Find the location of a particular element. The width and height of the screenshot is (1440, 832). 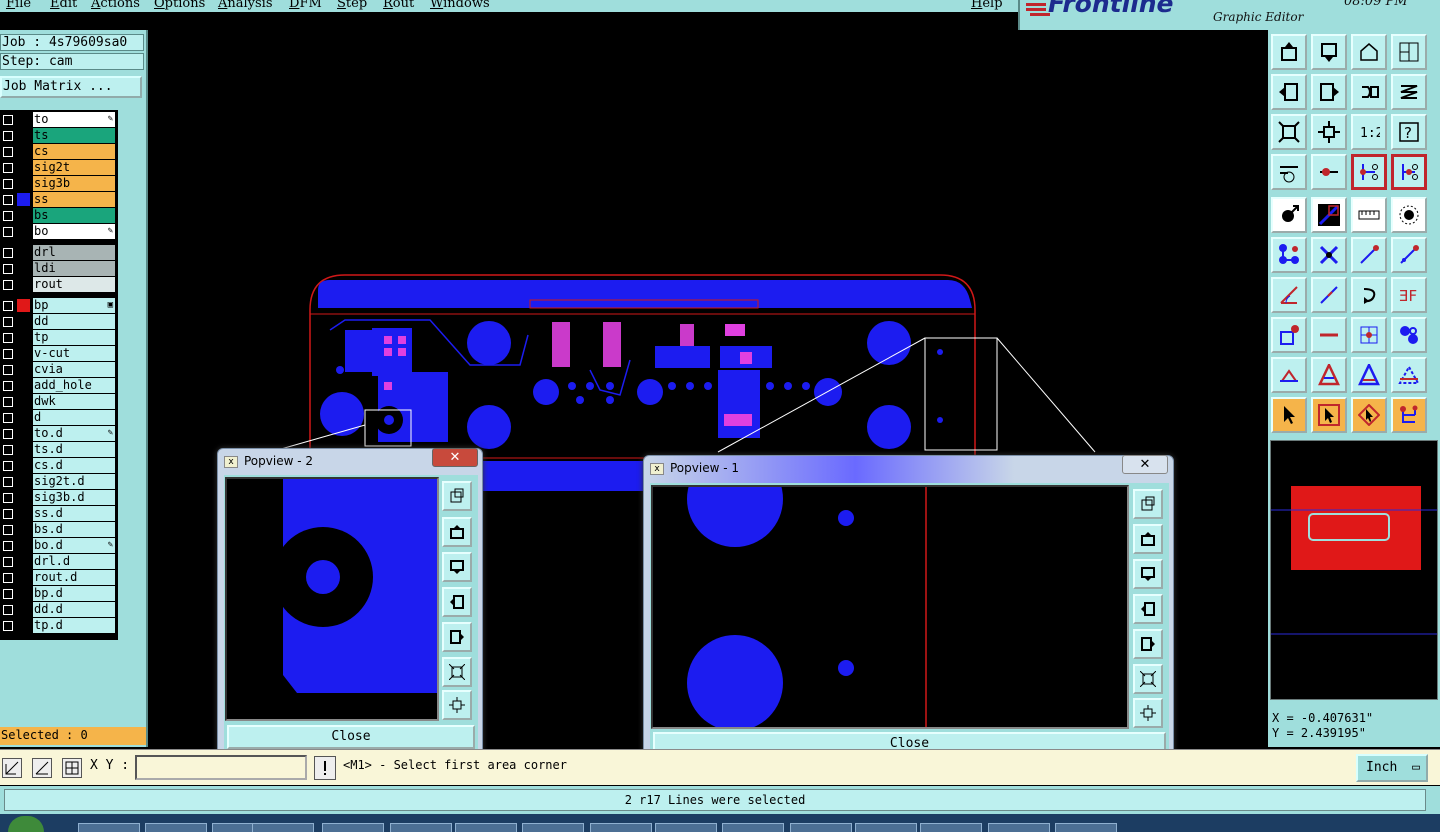

layer-row-ts.d: ts.d is located at coordinates (58, 449).